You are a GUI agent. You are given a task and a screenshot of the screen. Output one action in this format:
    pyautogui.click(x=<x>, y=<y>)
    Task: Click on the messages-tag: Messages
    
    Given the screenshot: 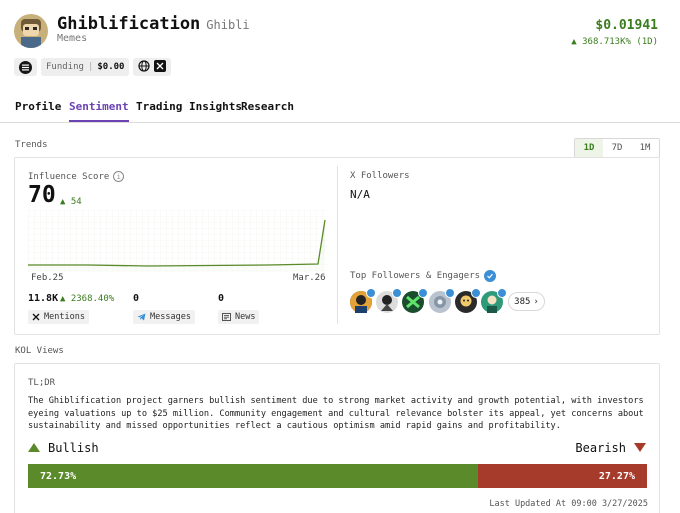 What is the action you would take?
    pyautogui.click(x=164, y=317)
    